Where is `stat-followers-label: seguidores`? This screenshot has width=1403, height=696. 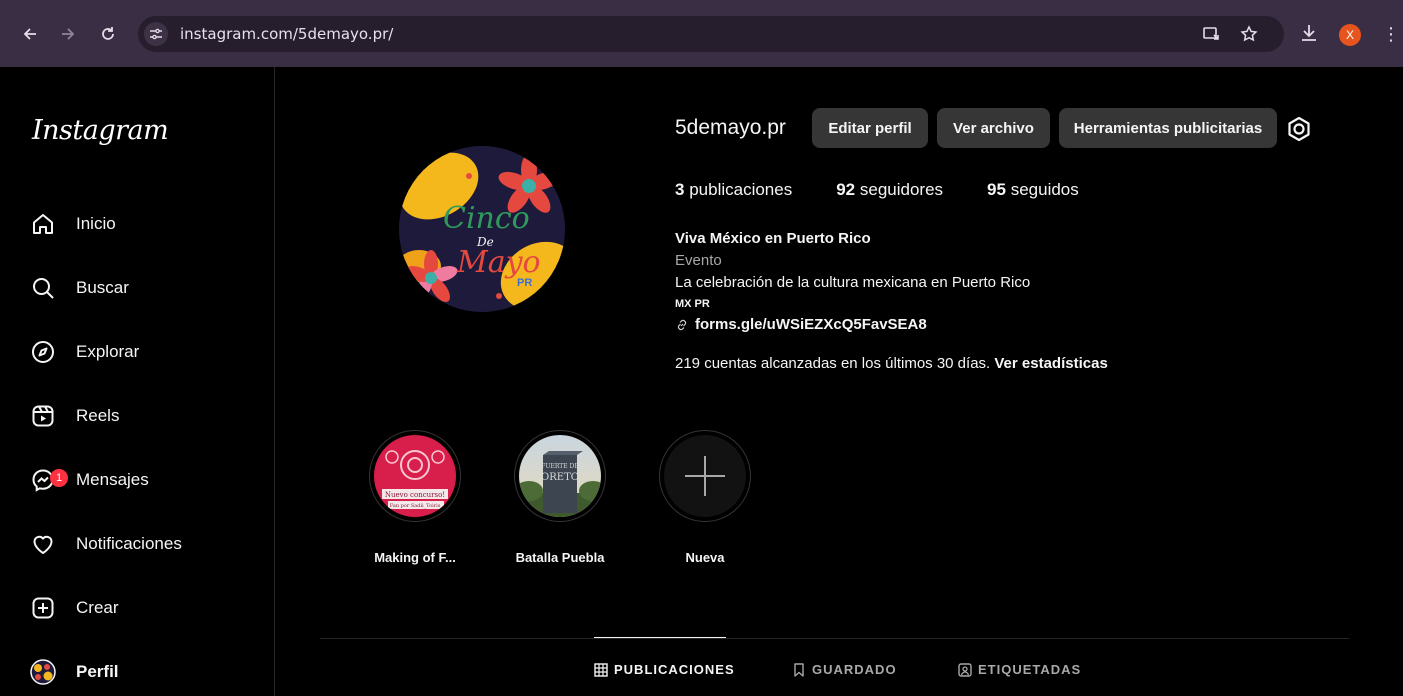 stat-followers-label: seguidores is located at coordinates (901, 189).